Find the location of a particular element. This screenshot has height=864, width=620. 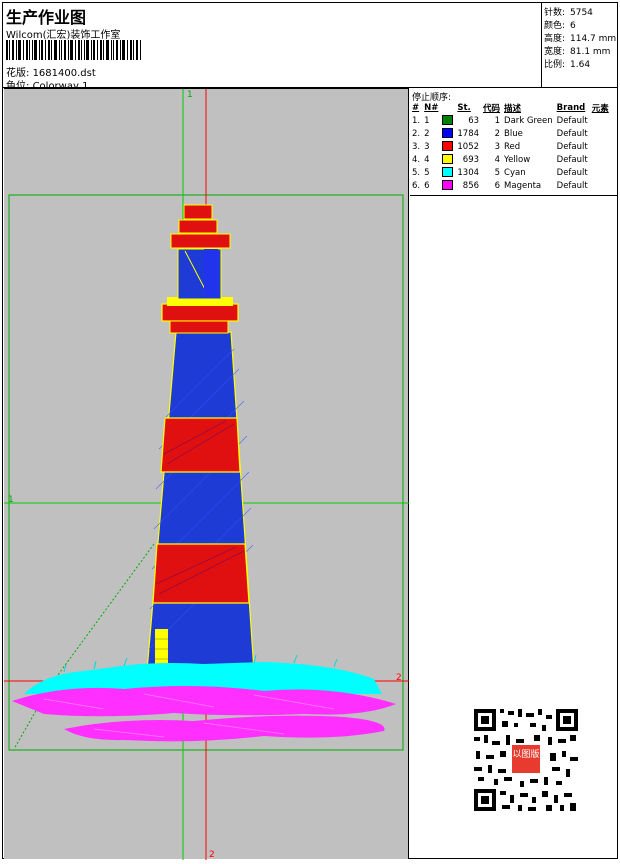

stat-colors: 颜色: 6 is located at coordinates (560, 26).